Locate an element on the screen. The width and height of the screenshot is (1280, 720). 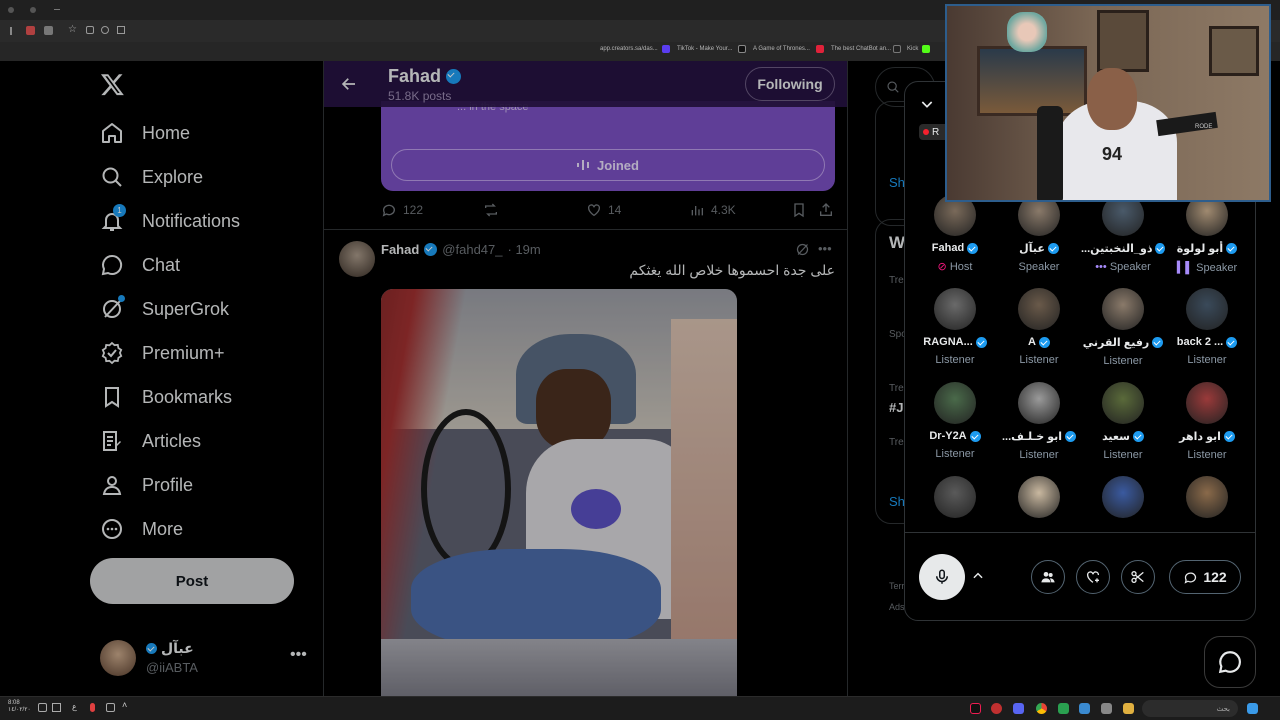
people-button is located at coordinates (1048, 577).